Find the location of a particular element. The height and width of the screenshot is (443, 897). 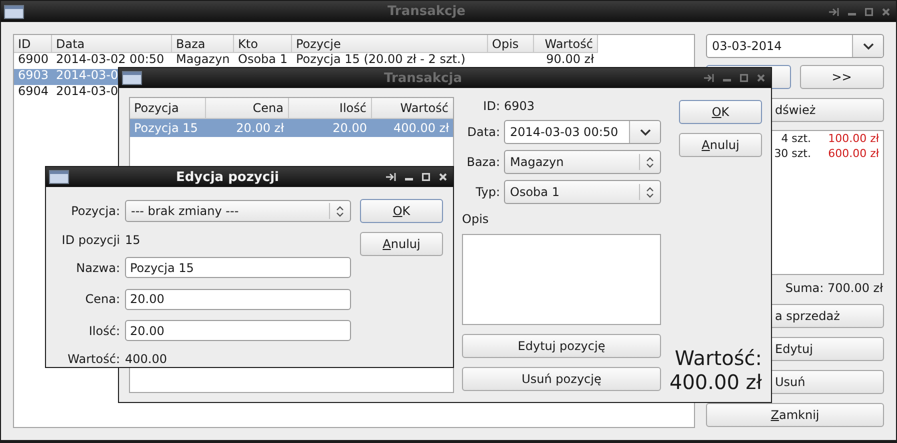

table-cell: 6903 is located at coordinates (33, 75).